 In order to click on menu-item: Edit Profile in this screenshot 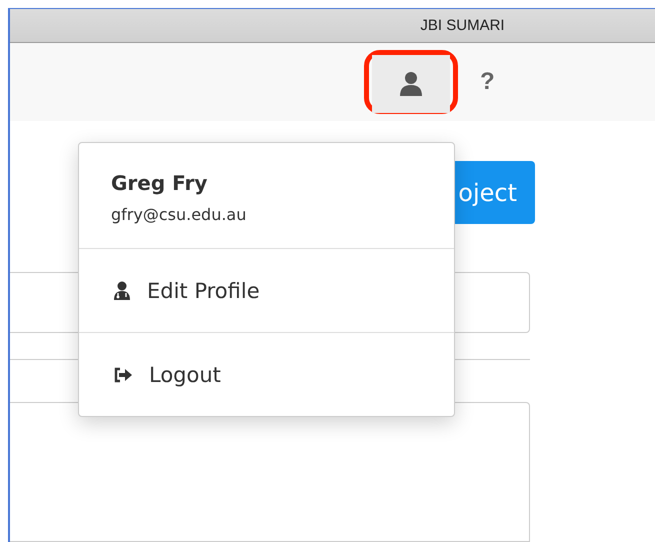, I will do `click(266, 290)`.